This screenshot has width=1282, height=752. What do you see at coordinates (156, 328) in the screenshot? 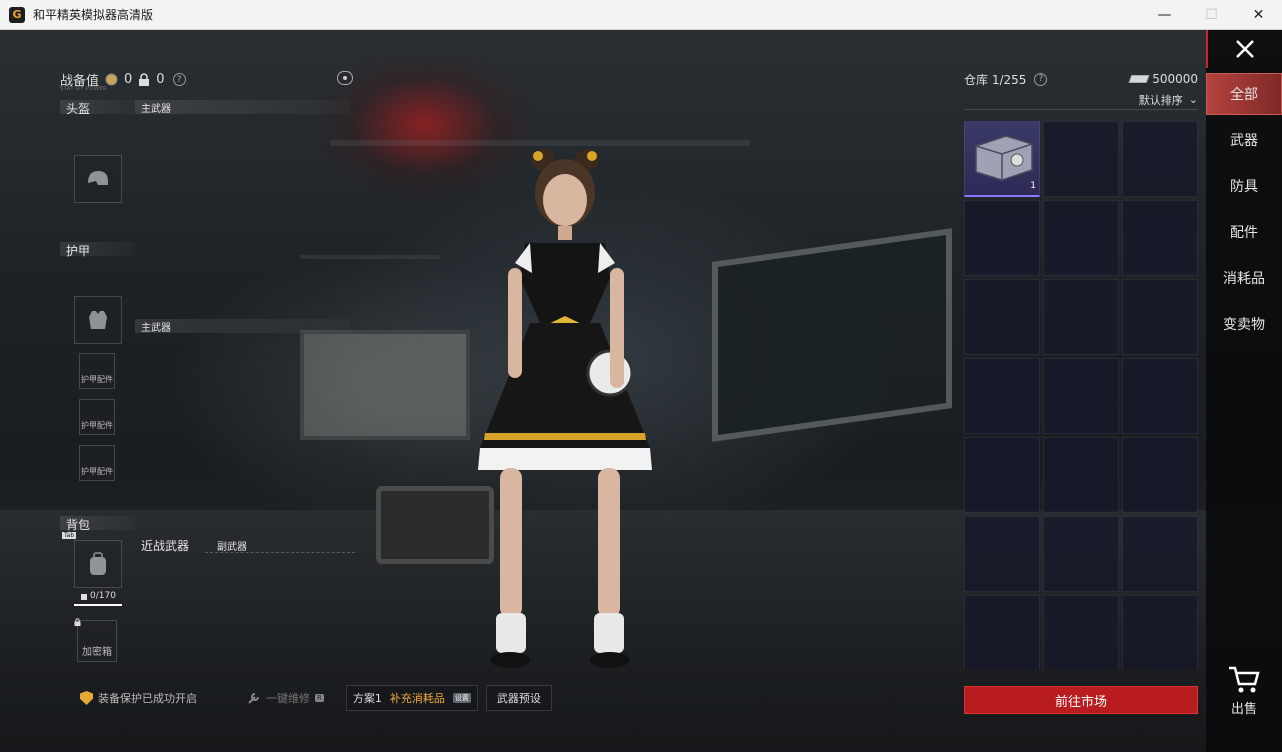
I see `primary-weapon-2-label: 主武器` at bounding box center [156, 328].